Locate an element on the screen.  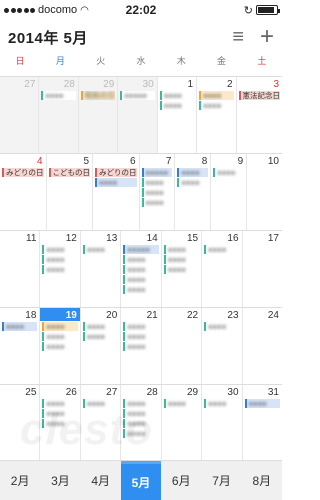
day-cell: 18 ●●●● is located at coordinates (20, 346).